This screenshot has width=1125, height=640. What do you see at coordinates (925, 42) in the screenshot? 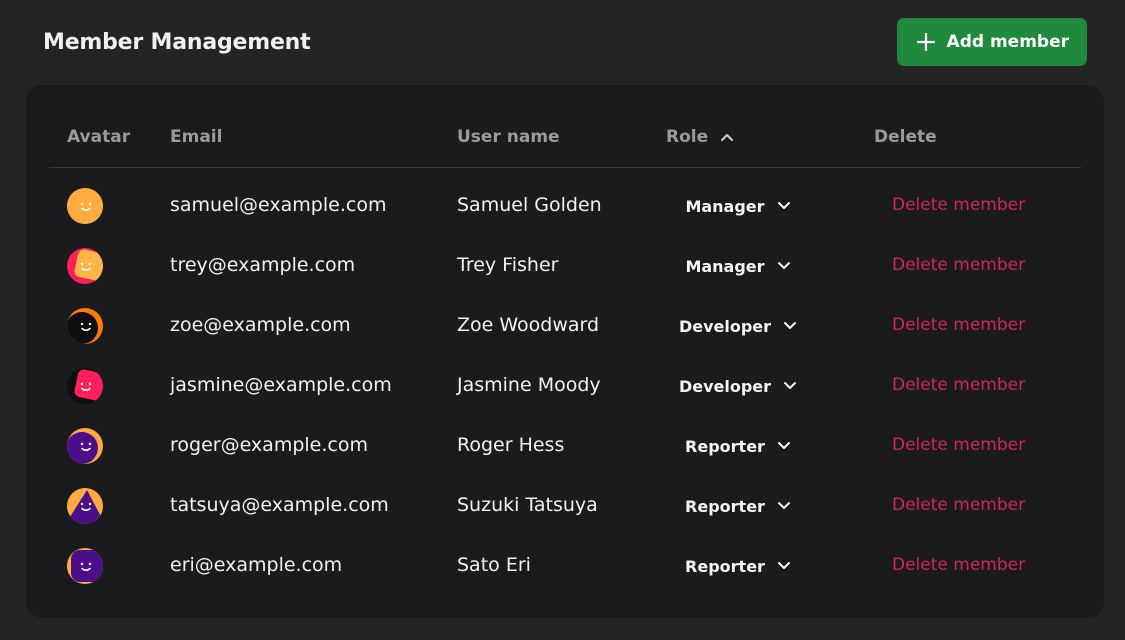
I see `plus-icon` at bounding box center [925, 42].